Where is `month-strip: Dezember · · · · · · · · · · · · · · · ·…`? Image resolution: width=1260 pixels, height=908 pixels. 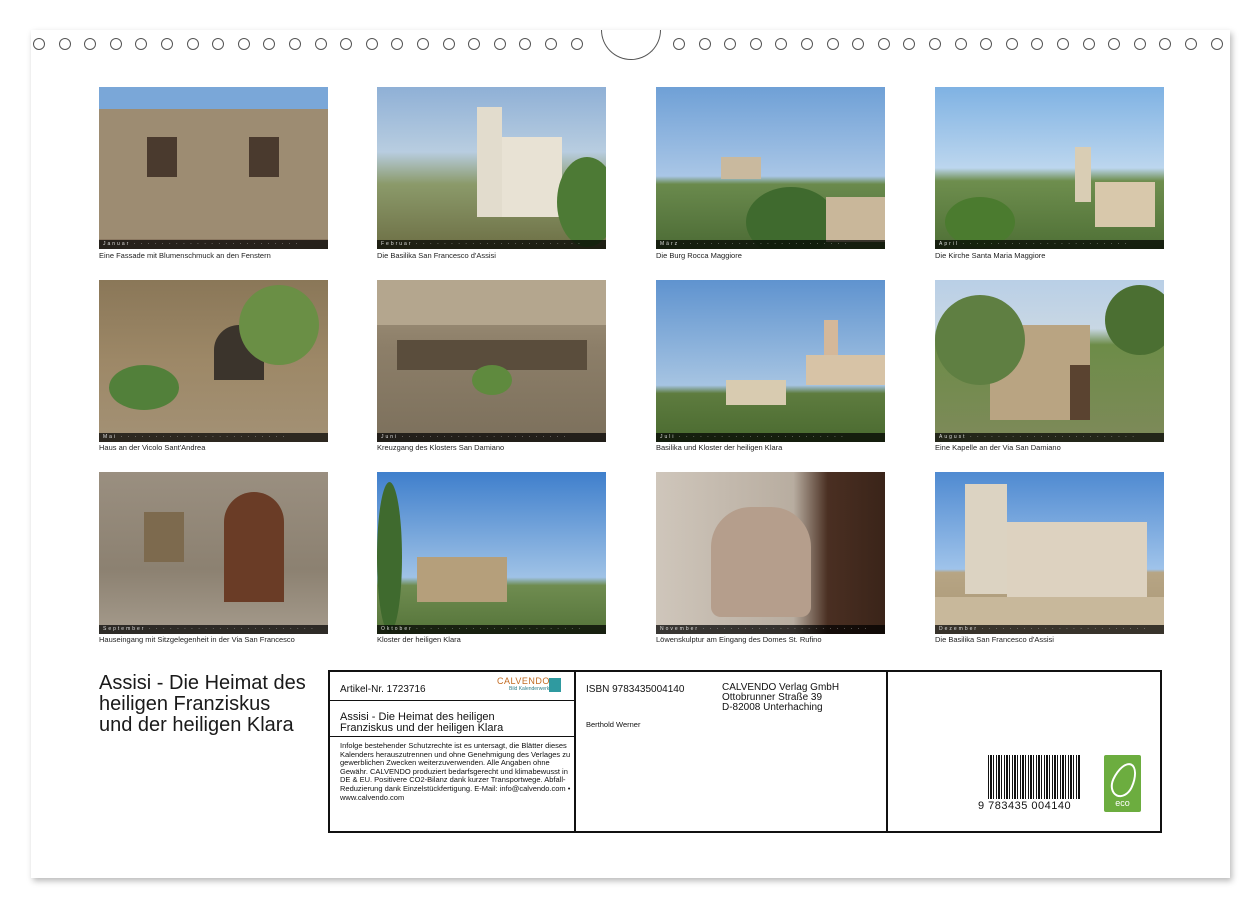
month-strip: Dezember · · · · · · · · · · · · · · · ·… is located at coordinates (1049, 629).